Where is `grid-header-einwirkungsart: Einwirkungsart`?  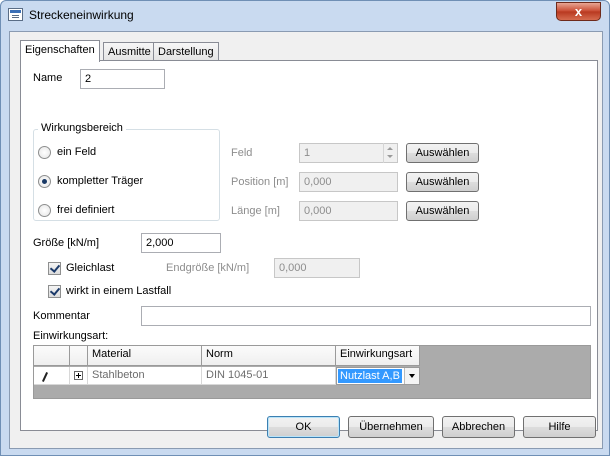
grid-header-einwirkungsart: Einwirkungsart is located at coordinates (378, 356).